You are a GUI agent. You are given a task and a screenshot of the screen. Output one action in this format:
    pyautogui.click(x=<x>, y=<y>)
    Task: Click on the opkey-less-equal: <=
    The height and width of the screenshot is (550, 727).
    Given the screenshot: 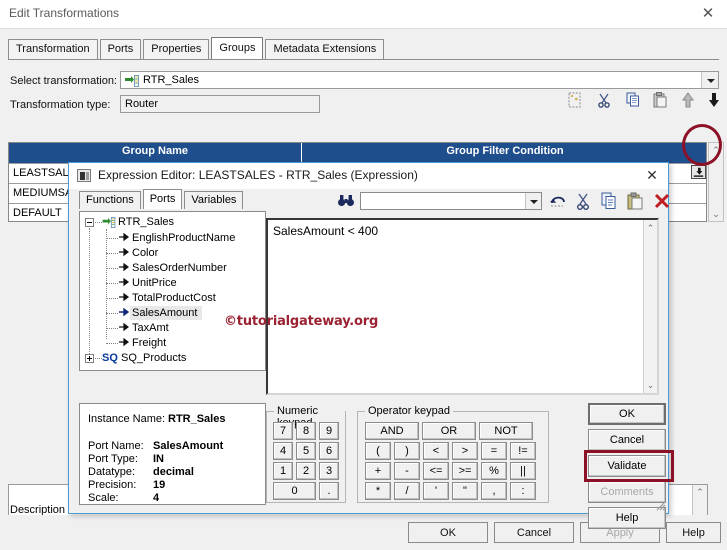 What is the action you would take?
    pyautogui.click(x=436, y=471)
    